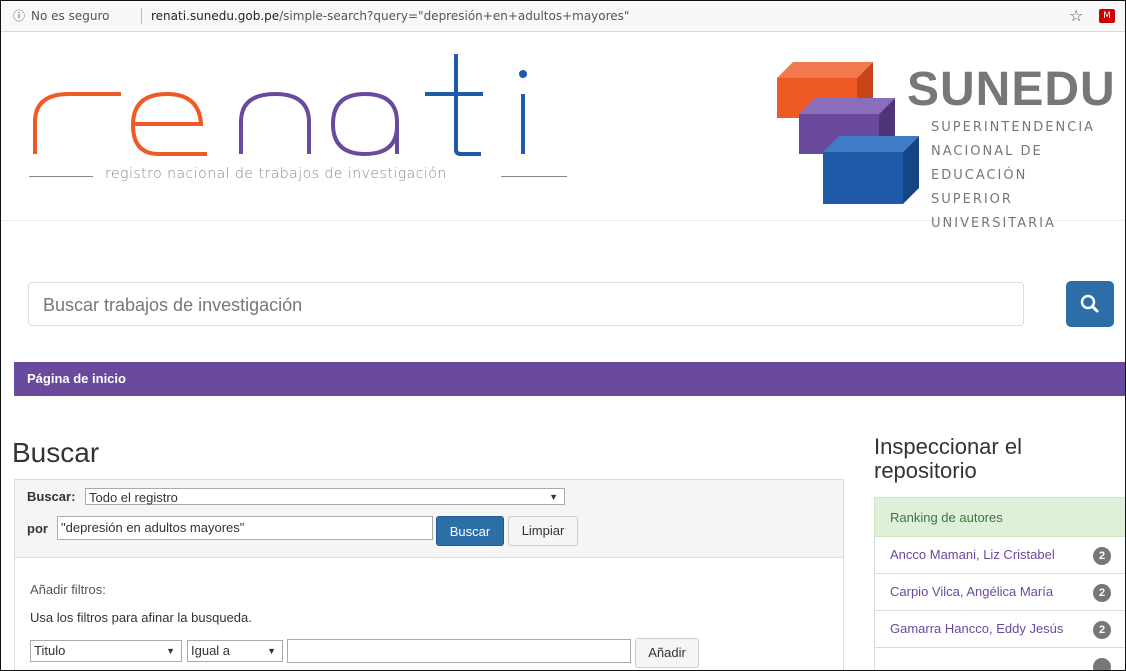 This screenshot has height=671, width=1126. Describe the element at coordinates (846, 134) in the screenshot. I see `sunedu-cubes-logo` at that location.